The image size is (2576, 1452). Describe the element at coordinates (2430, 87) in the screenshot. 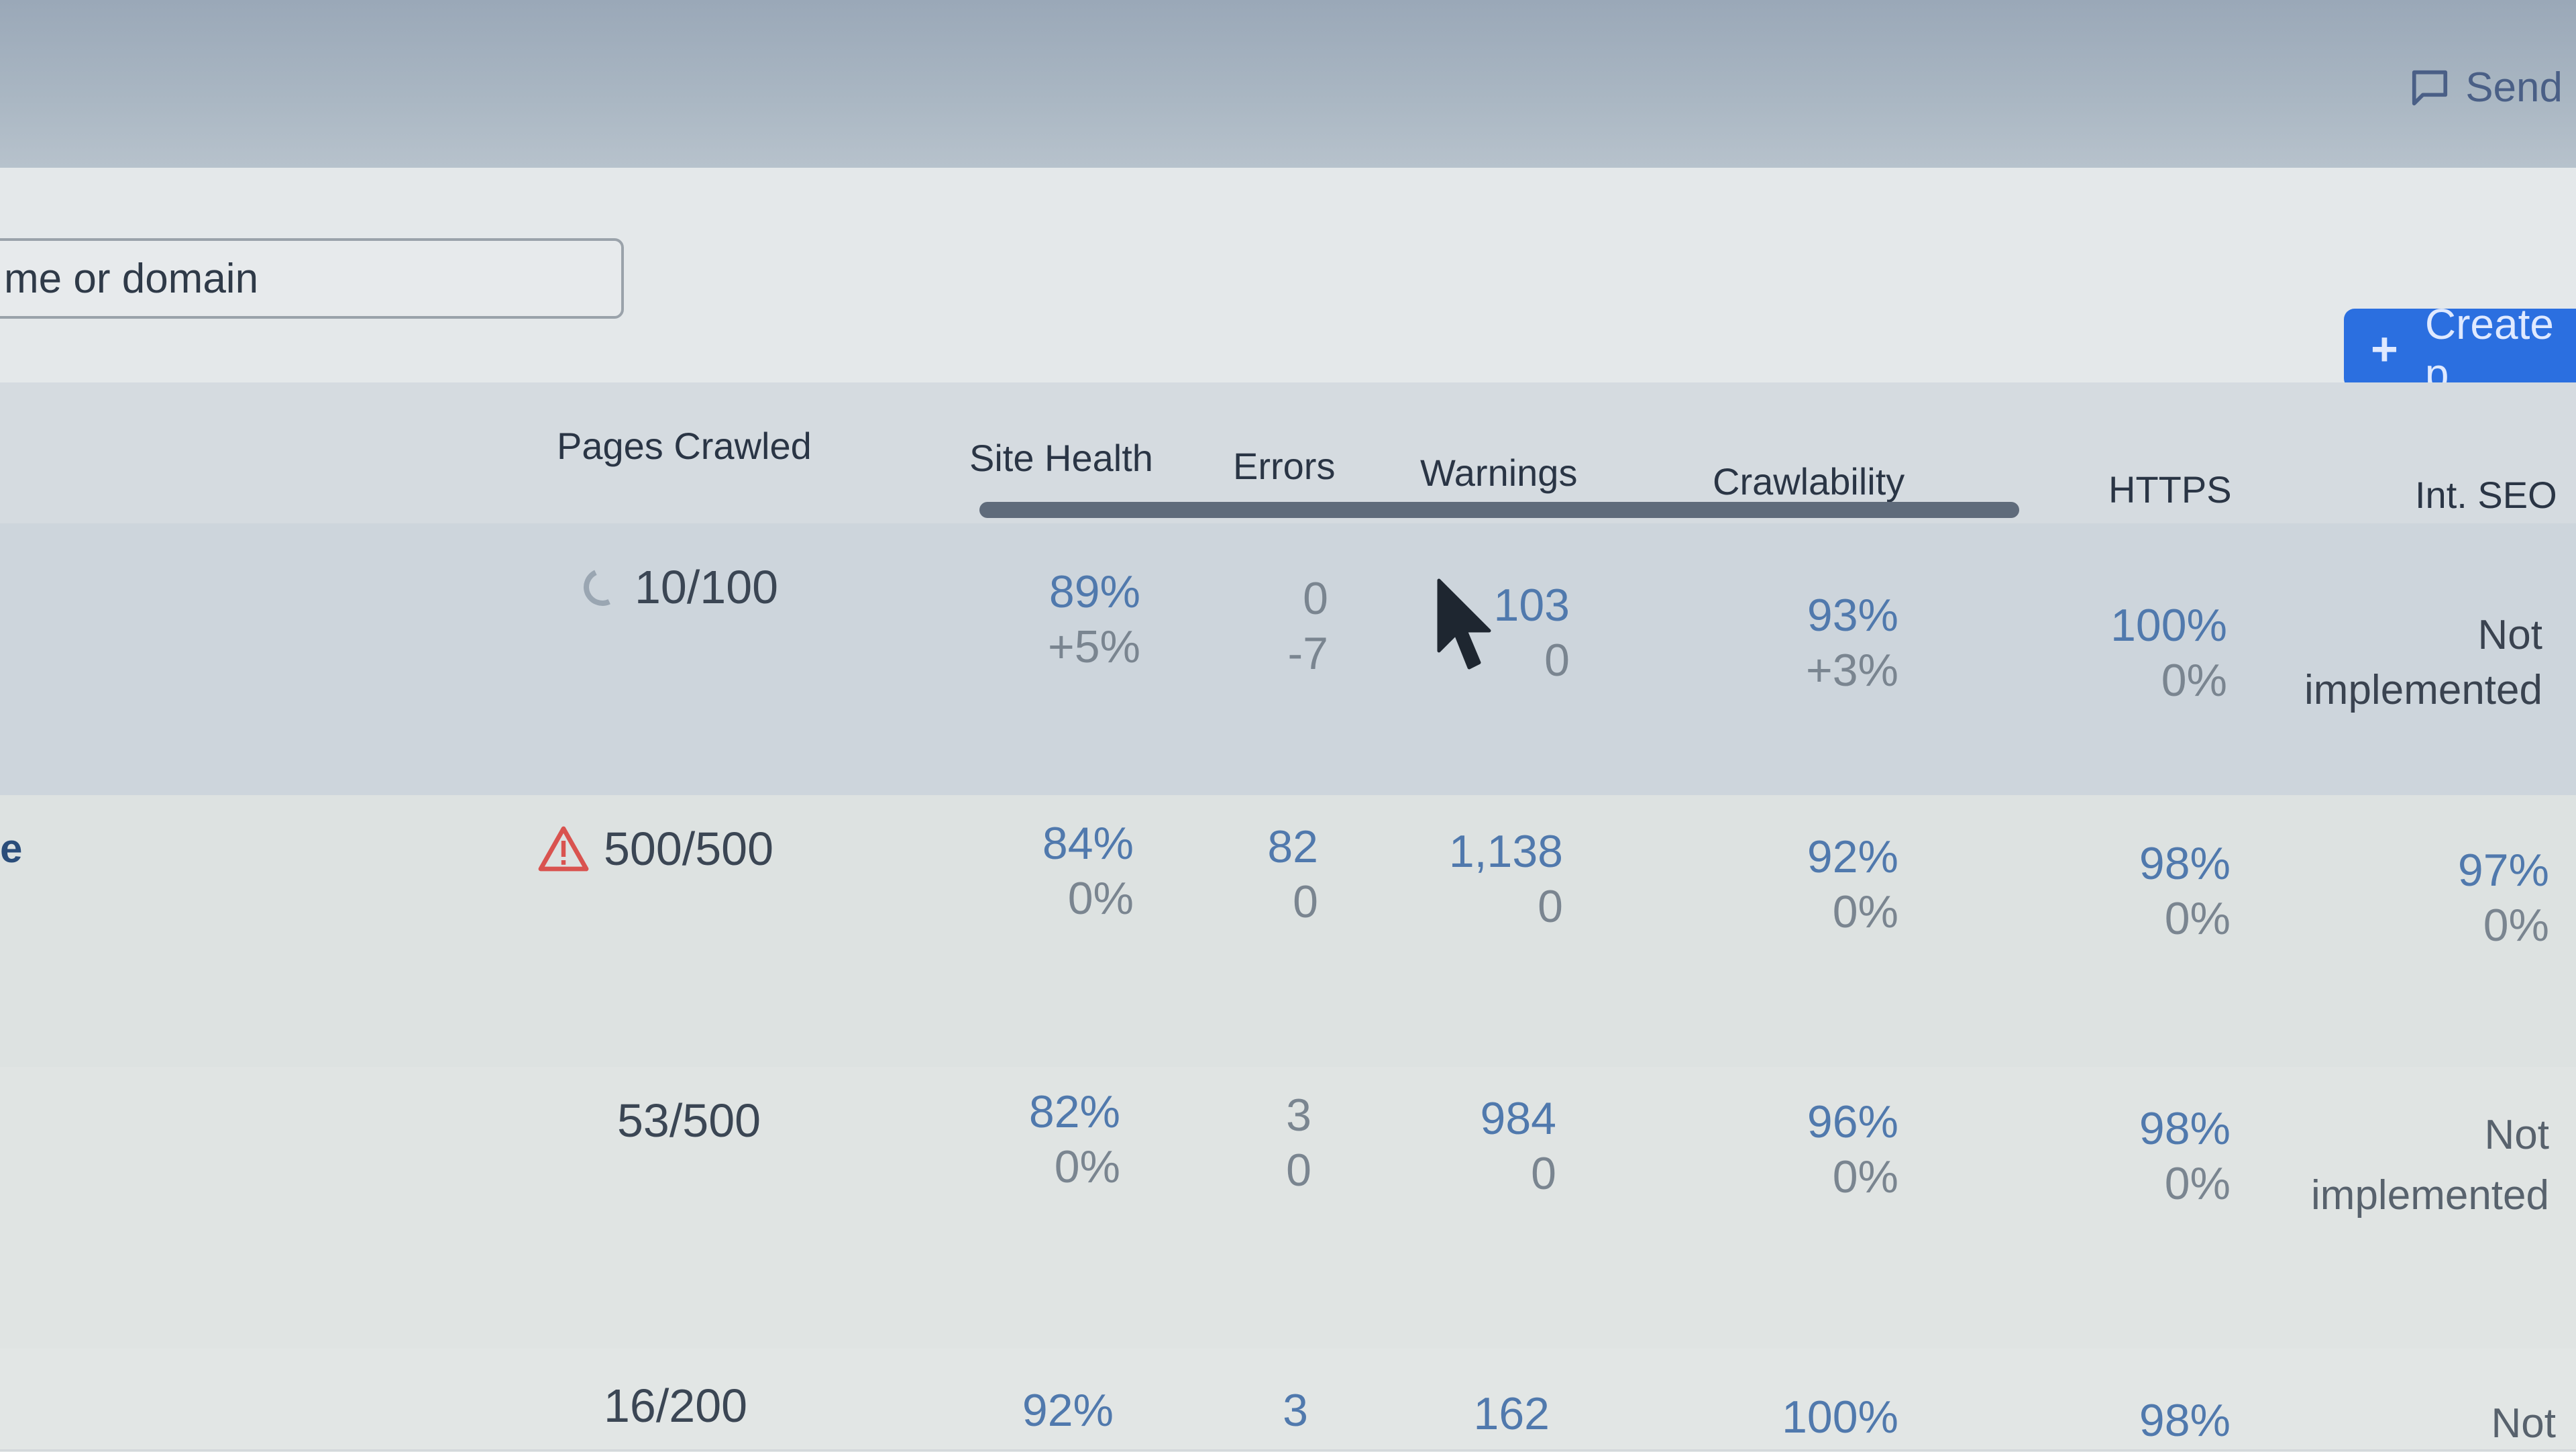

I see `message-icon` at that location.